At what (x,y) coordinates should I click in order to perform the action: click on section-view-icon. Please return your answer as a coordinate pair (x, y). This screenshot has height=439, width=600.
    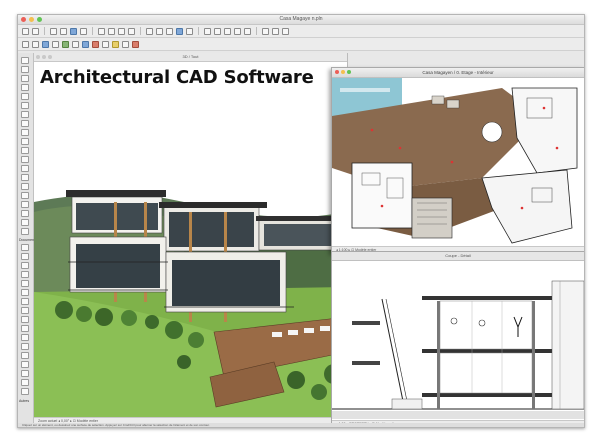
    Looking at the image, I should click on (55, 44).